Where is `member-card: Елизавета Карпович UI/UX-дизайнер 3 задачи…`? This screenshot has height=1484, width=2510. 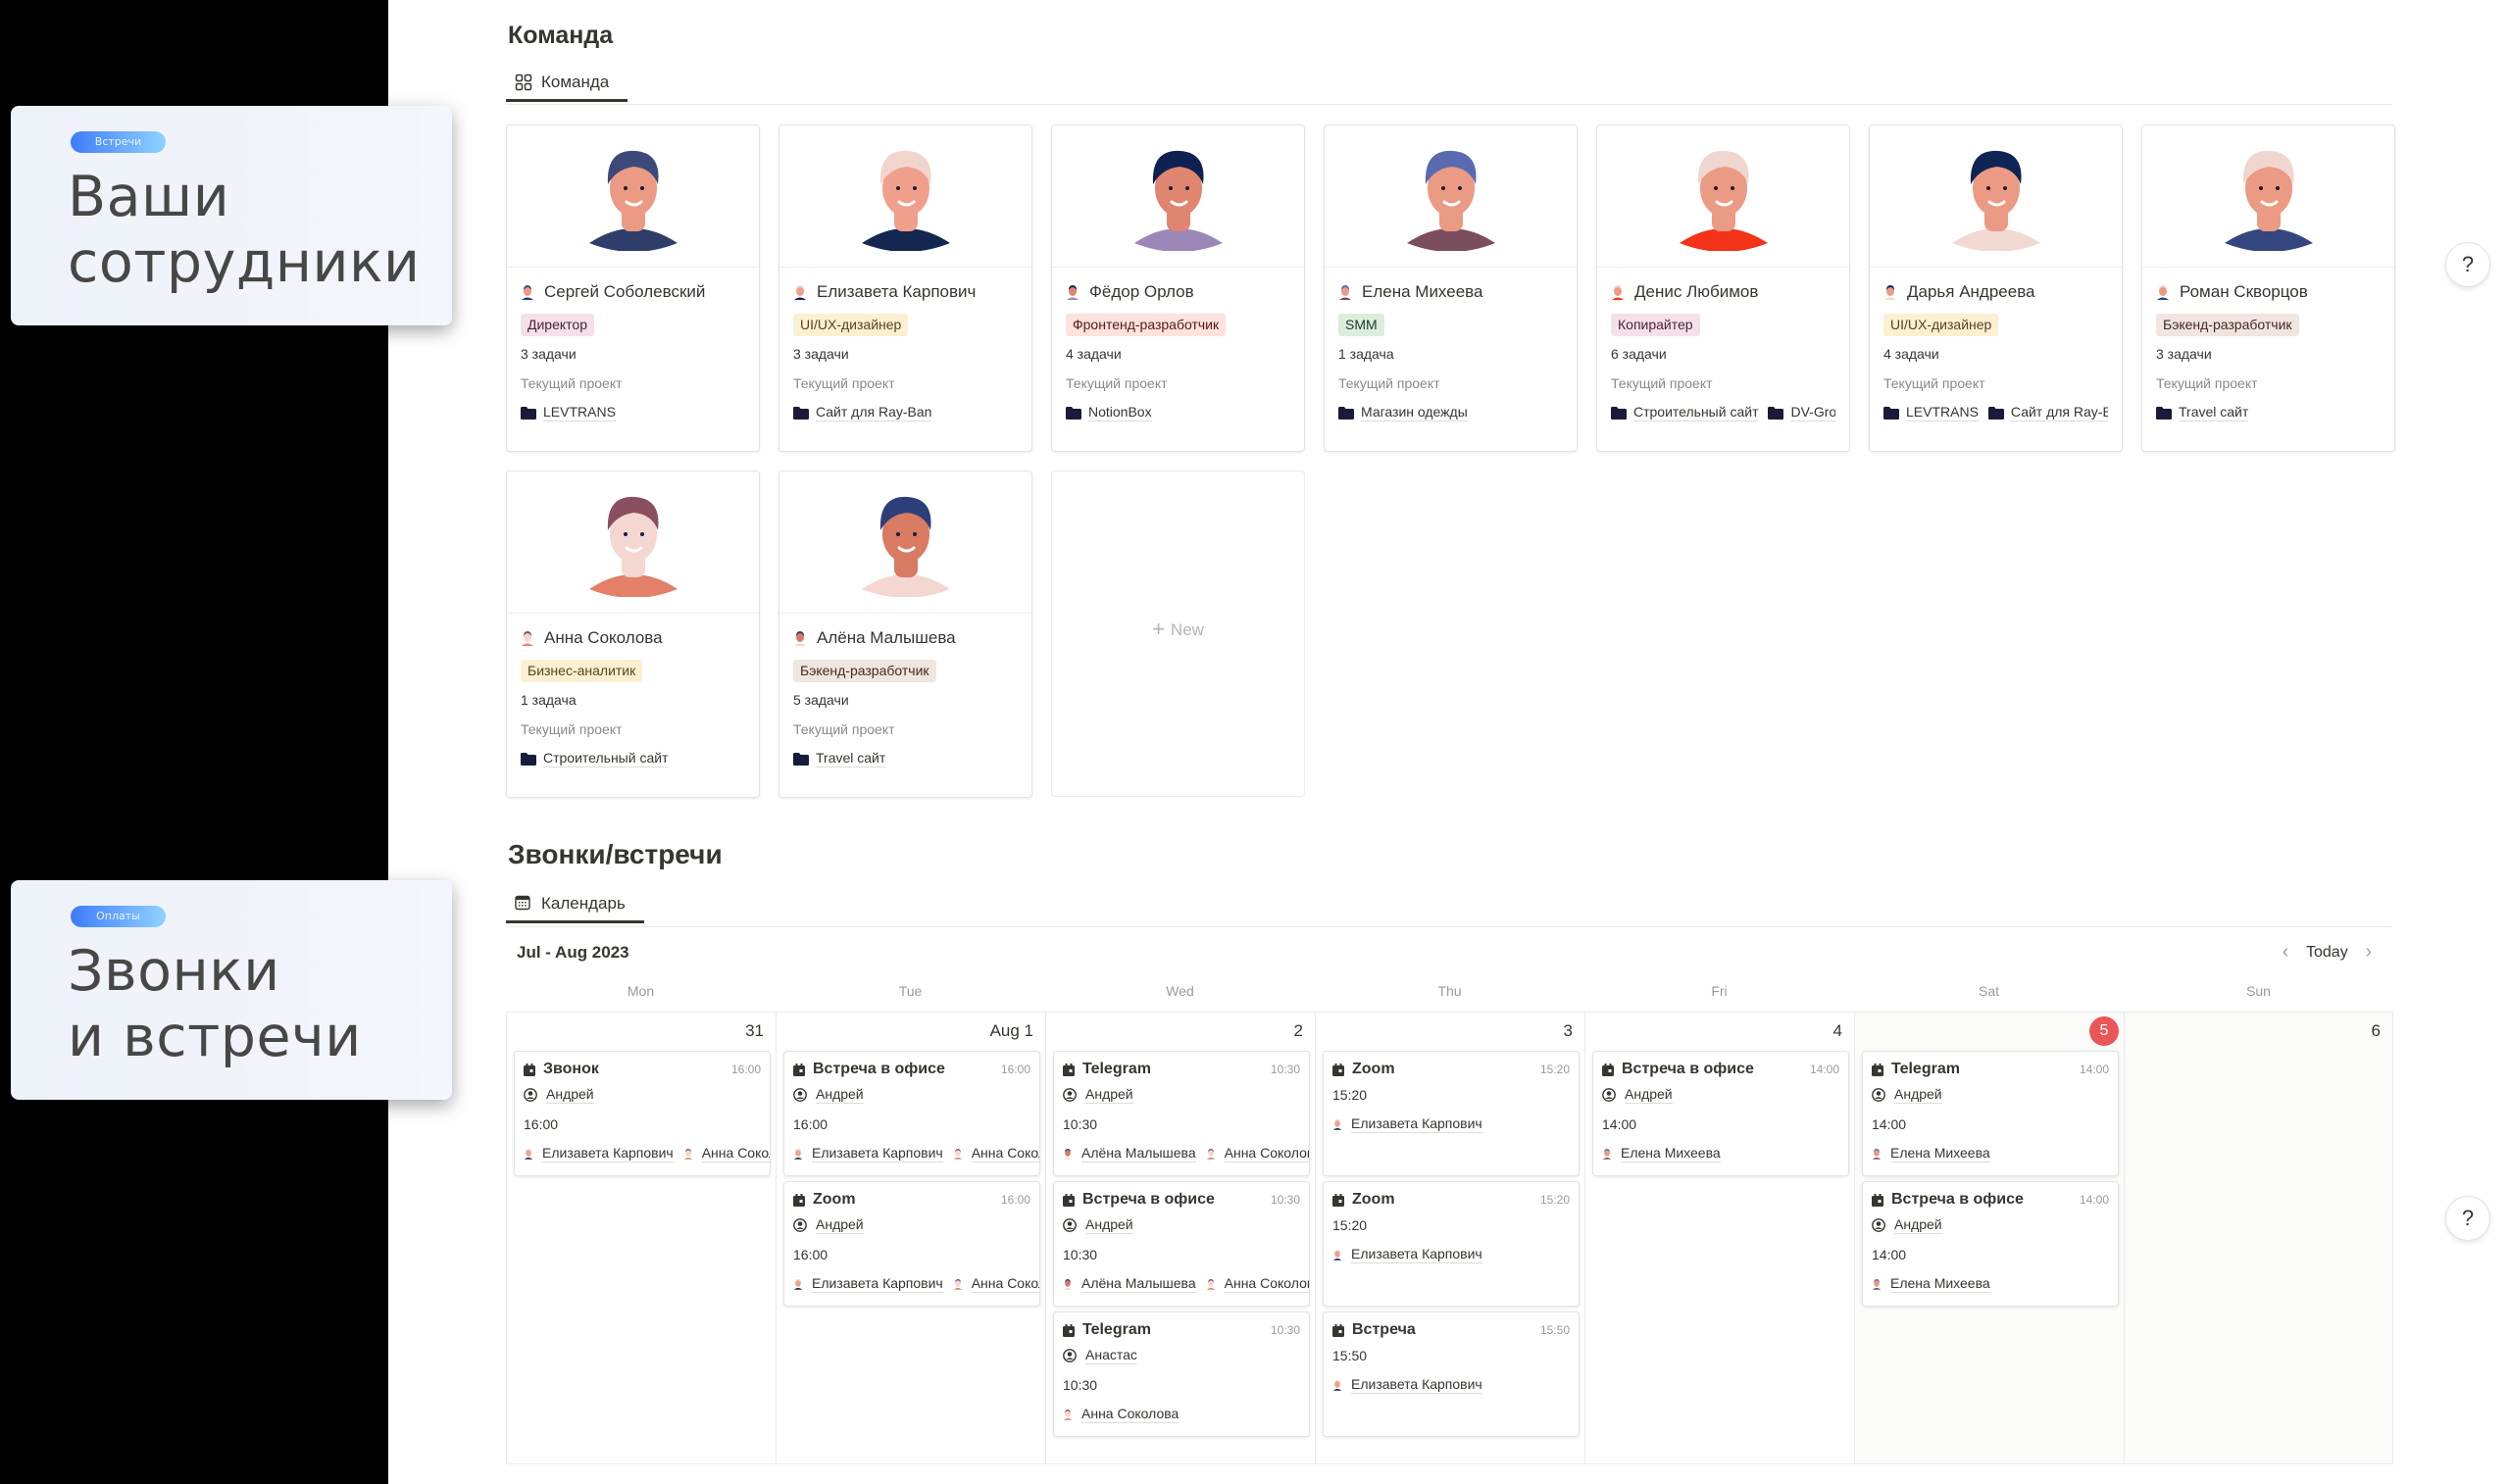 member-card: Елизавета Карпович UI/UX-дизайнер 3 задачи… is located at coordinates (905, 288).